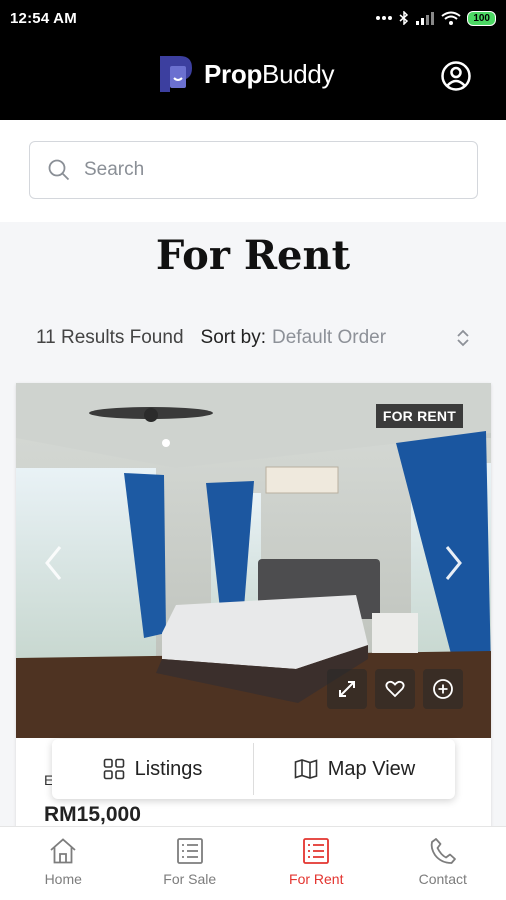 The width and height of the screenshot is (506, 900). I want to click on search-icon, so click(59, 170).